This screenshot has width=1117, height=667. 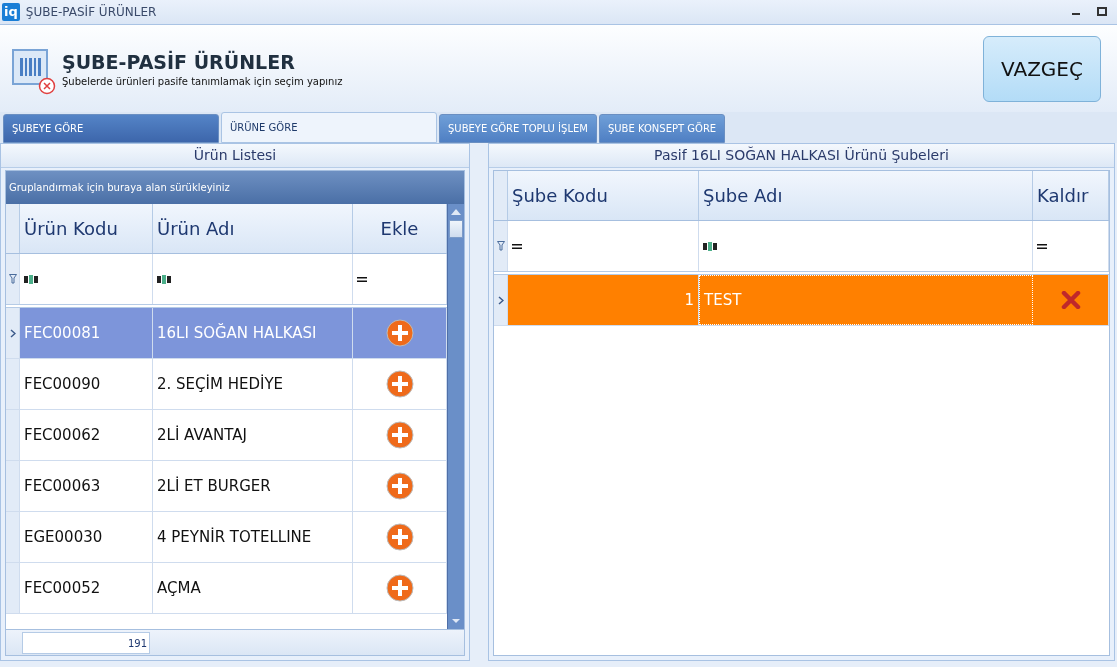 I want to click on table-cell: 16LI SOĞAN HALKASI, so click(x=237, y=333).